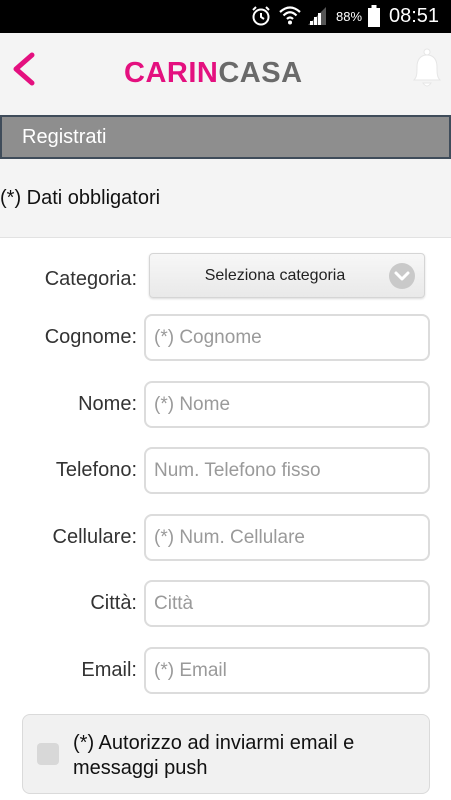 This screenshot has width=451, height=800. Describe the element at coordinates (275, 275) in the screenshot. I see `category-selected-value: Seleziona categoria` at that location.